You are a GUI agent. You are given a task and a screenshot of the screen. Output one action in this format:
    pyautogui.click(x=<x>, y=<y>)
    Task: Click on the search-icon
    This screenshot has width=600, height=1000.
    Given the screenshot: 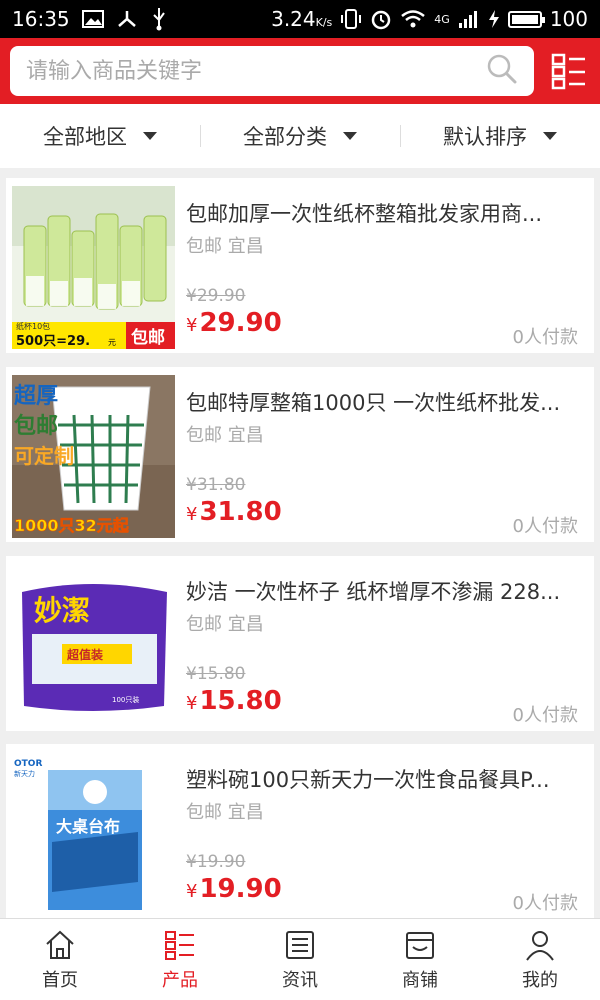 What is the action you would take?
    pyautogui.click(x=502, y=71)
    